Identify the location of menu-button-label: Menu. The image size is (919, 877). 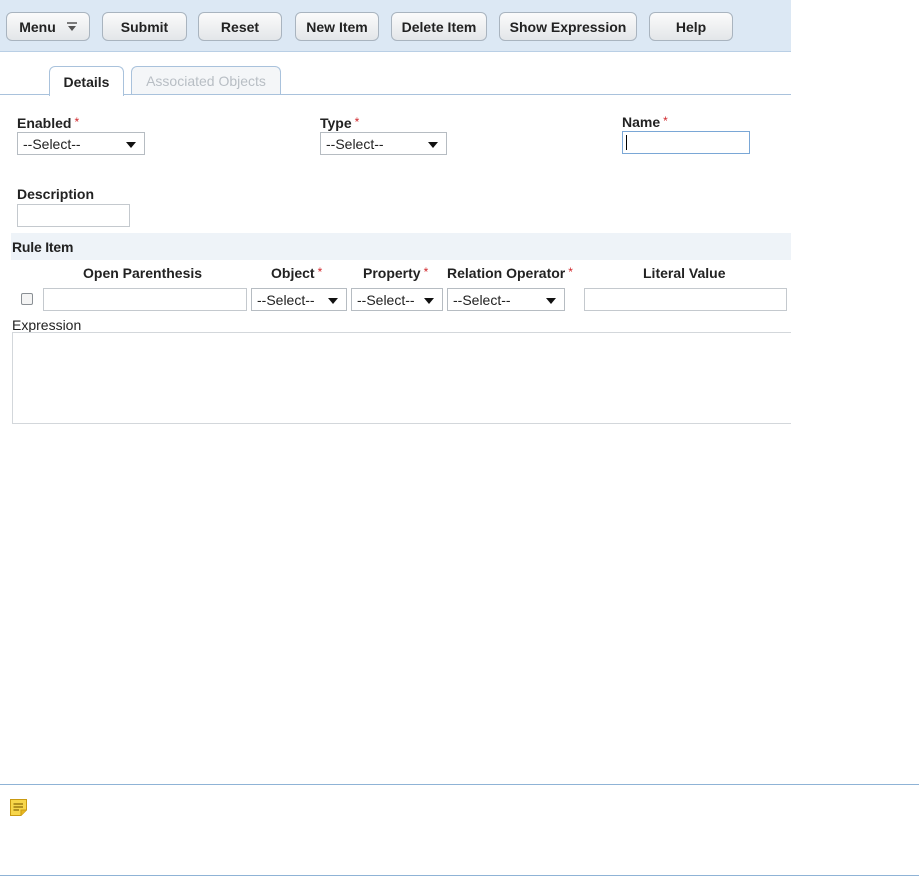
(37, 26).